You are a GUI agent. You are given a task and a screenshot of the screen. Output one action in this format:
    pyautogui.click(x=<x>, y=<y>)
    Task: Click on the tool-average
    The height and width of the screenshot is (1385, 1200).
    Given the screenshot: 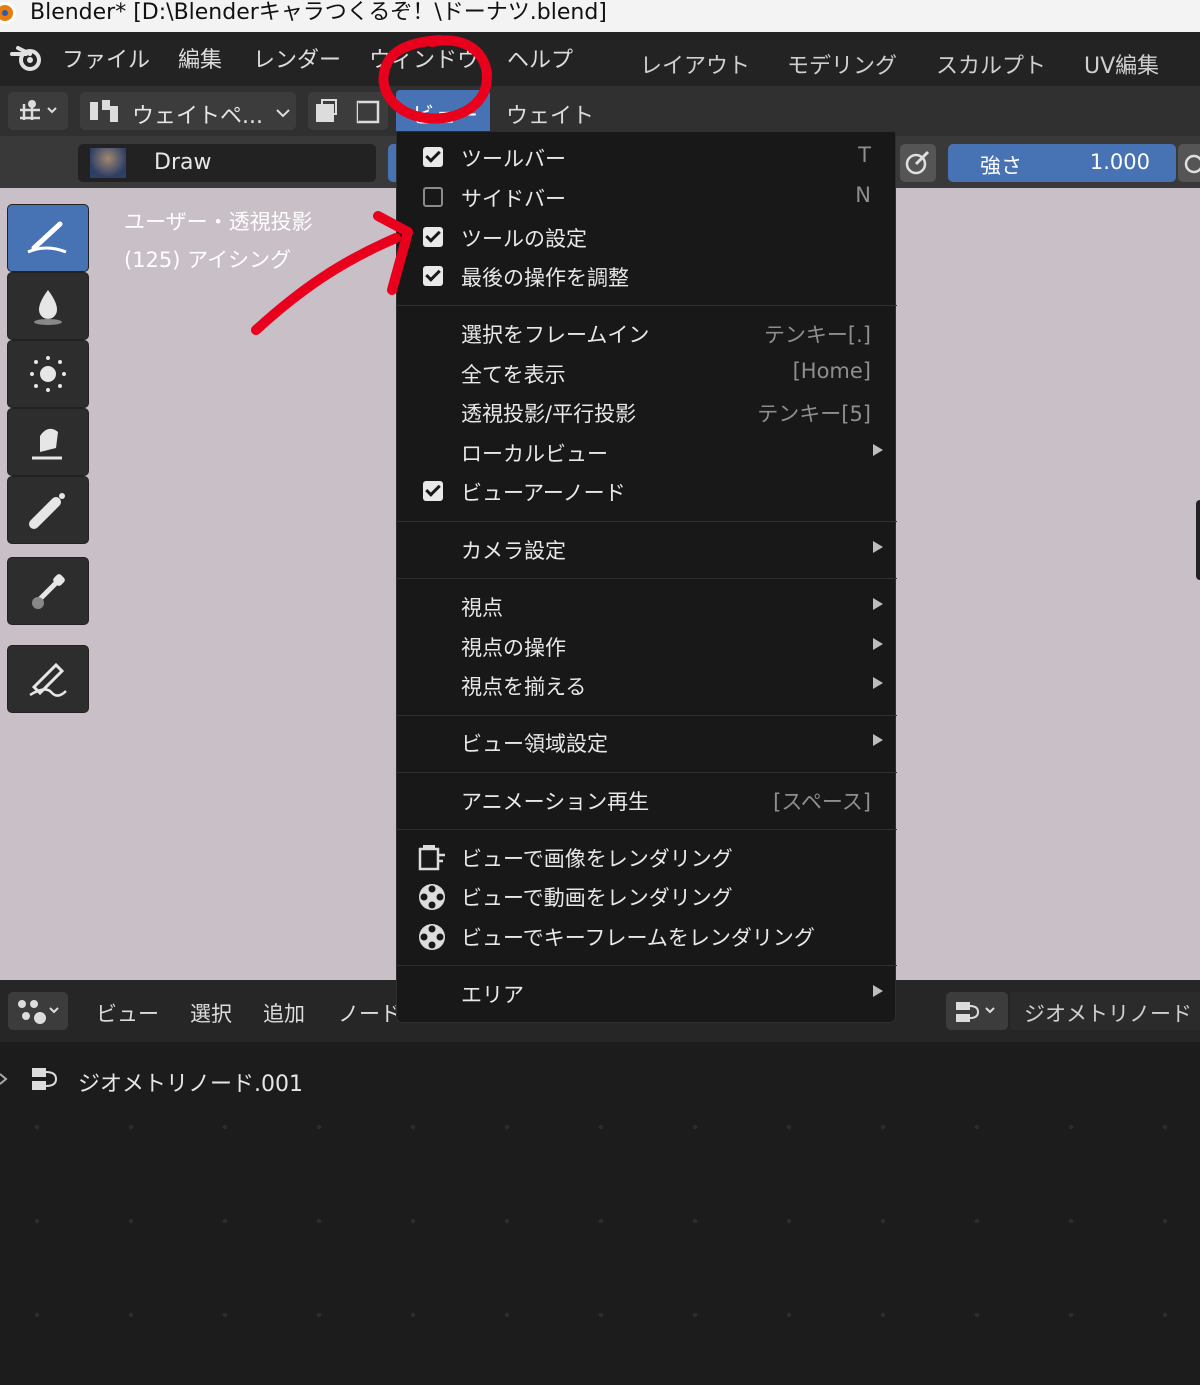 What is the action you would take?
    pyautogui.click(x=48, y=374)
    